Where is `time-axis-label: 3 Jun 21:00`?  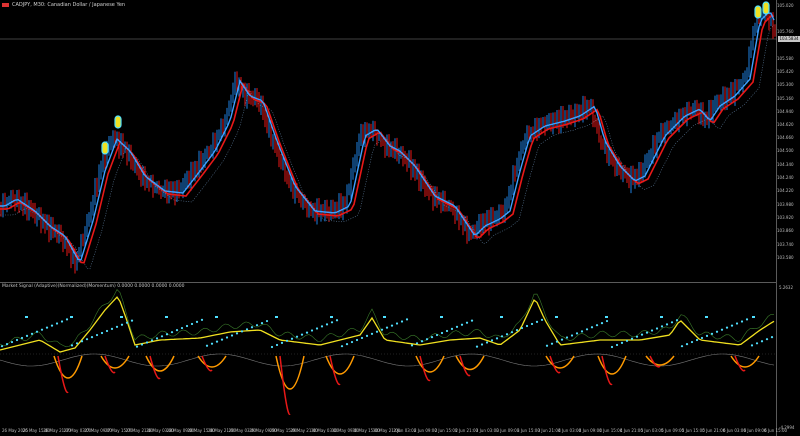
time-axis-label: 3 Jun 21:00 is located at coordinates (549, 430).